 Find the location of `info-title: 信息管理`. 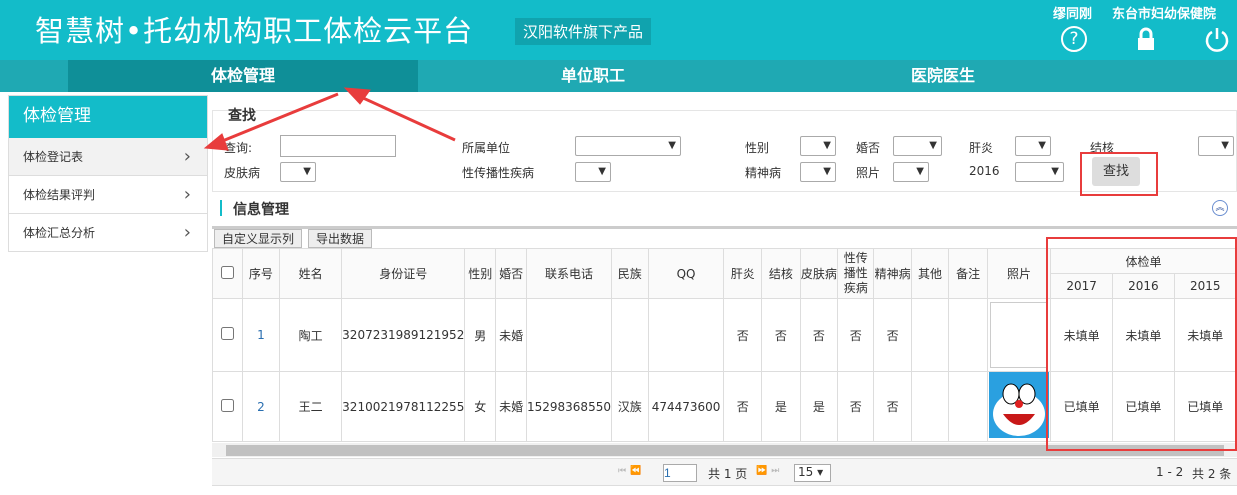

info-title: 信息管理 is located at coordinates (261, 210).